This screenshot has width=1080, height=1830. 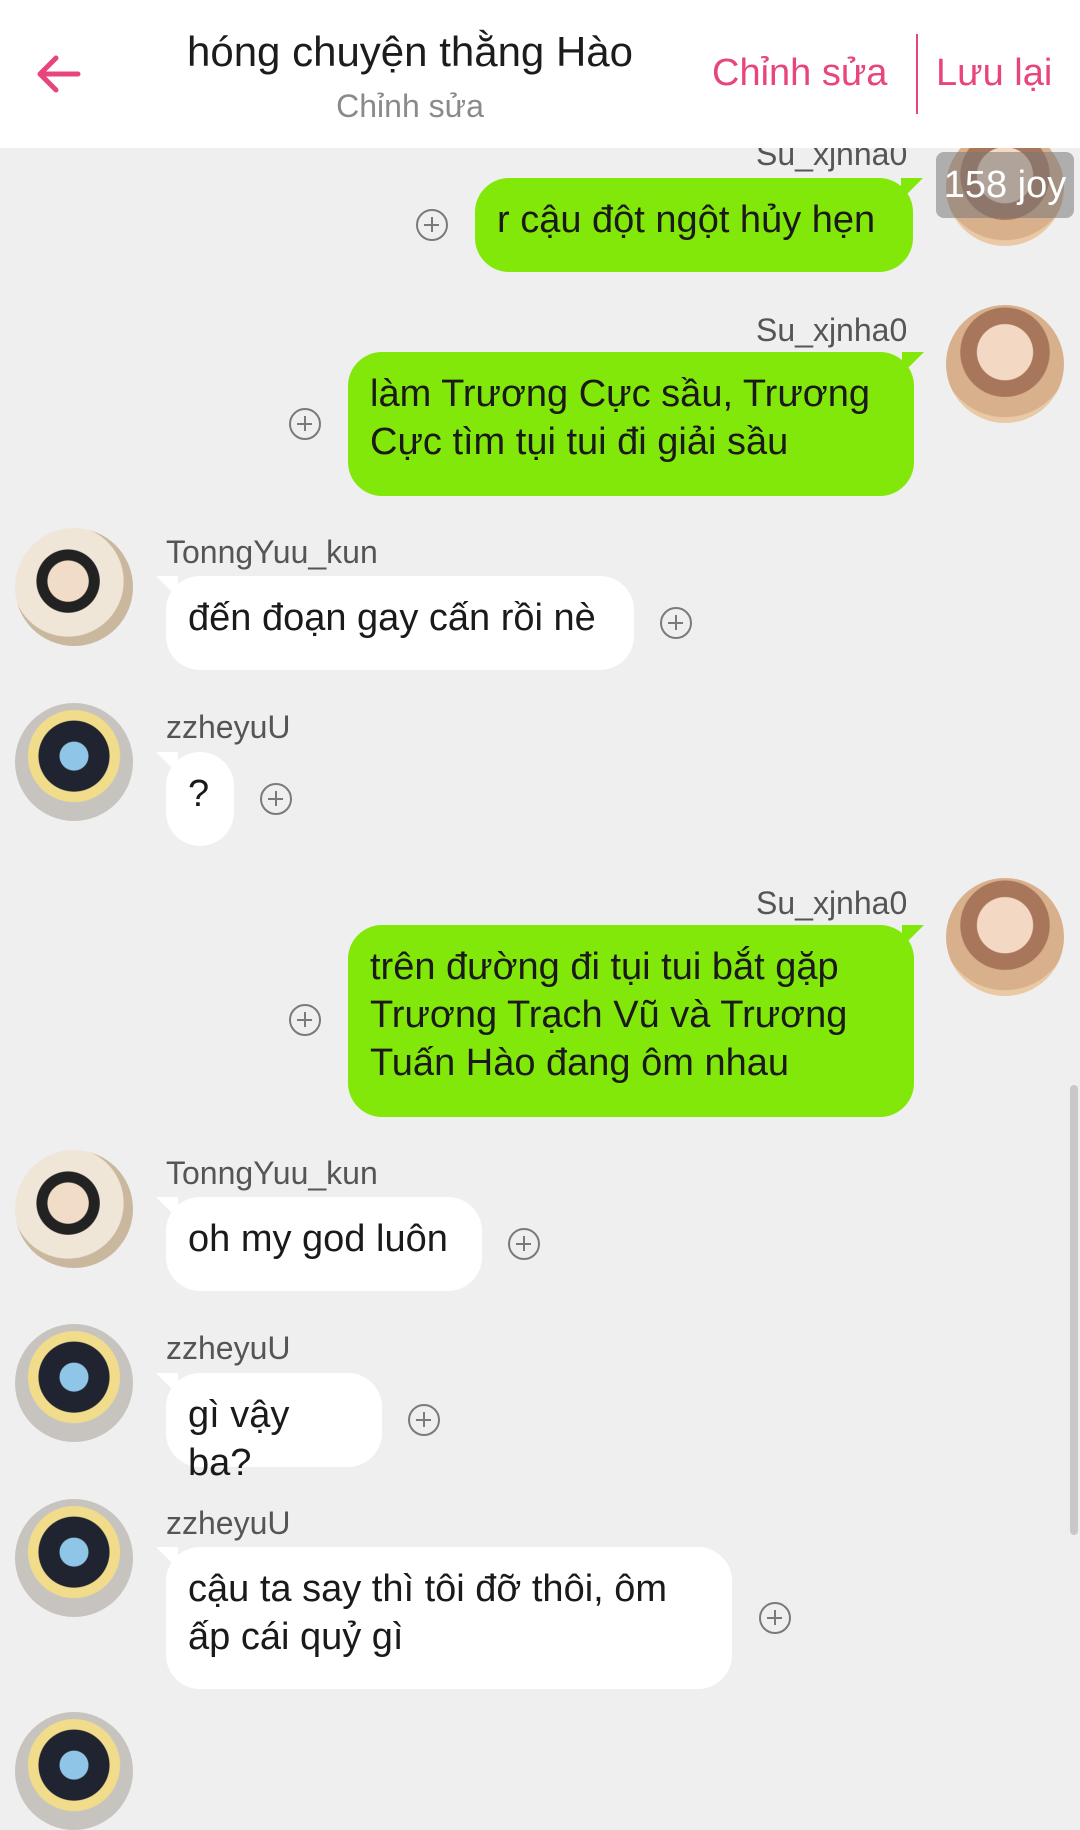 I want to click on message-bubble: đến đoạn gay cấn rồi nè, so click(x=395, y=623).